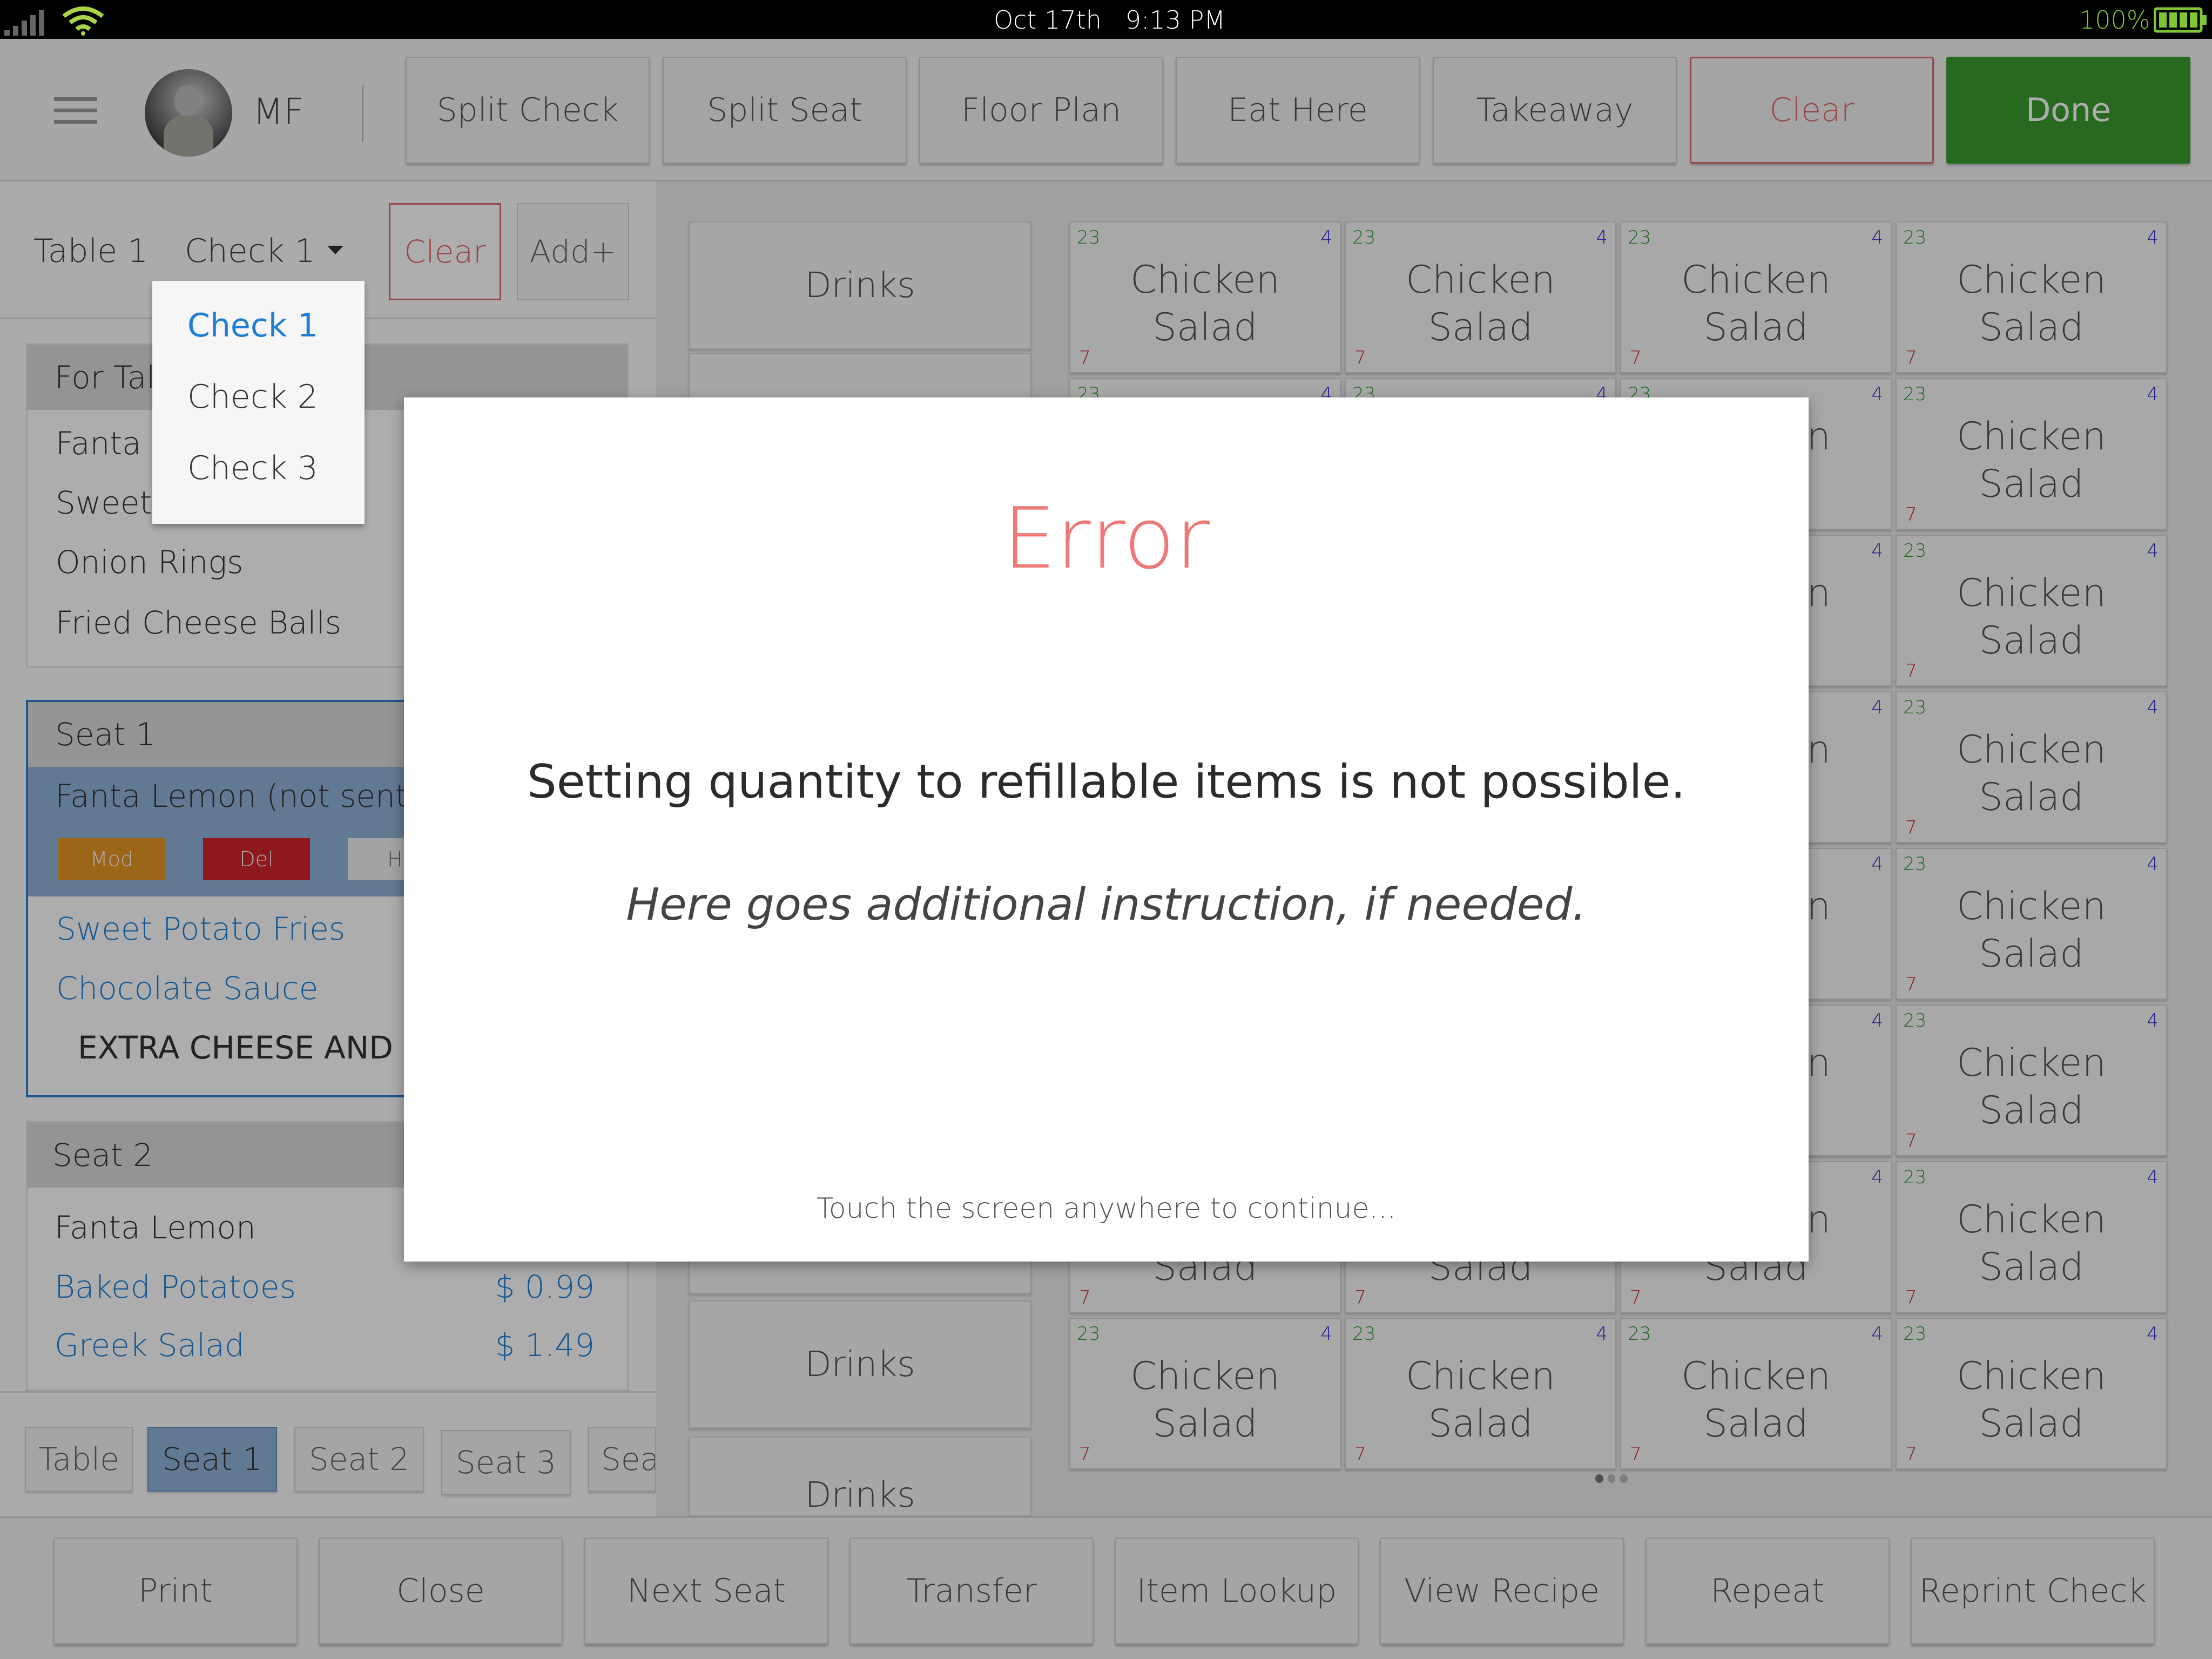 The width and height of the screenshot is (2212, 1659). Describe the element at coordinates (252, 397) in the screenshot. I see `dropdown-item-check-2: Check 2` at that location.